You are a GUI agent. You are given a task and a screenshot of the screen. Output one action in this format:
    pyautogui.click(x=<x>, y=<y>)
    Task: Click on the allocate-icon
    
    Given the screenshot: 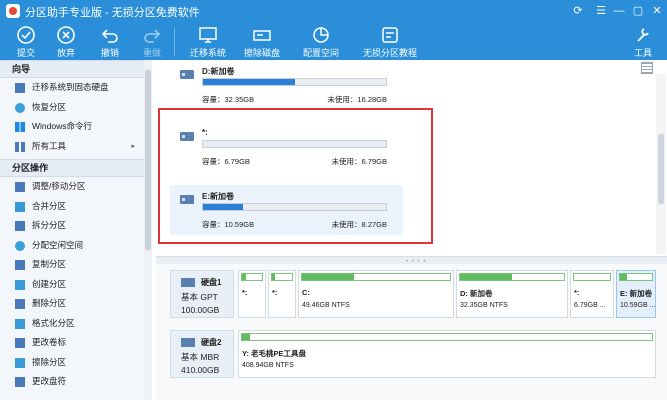 What is the action you would take?
    pyautogui.click(x=20, y=245)
    